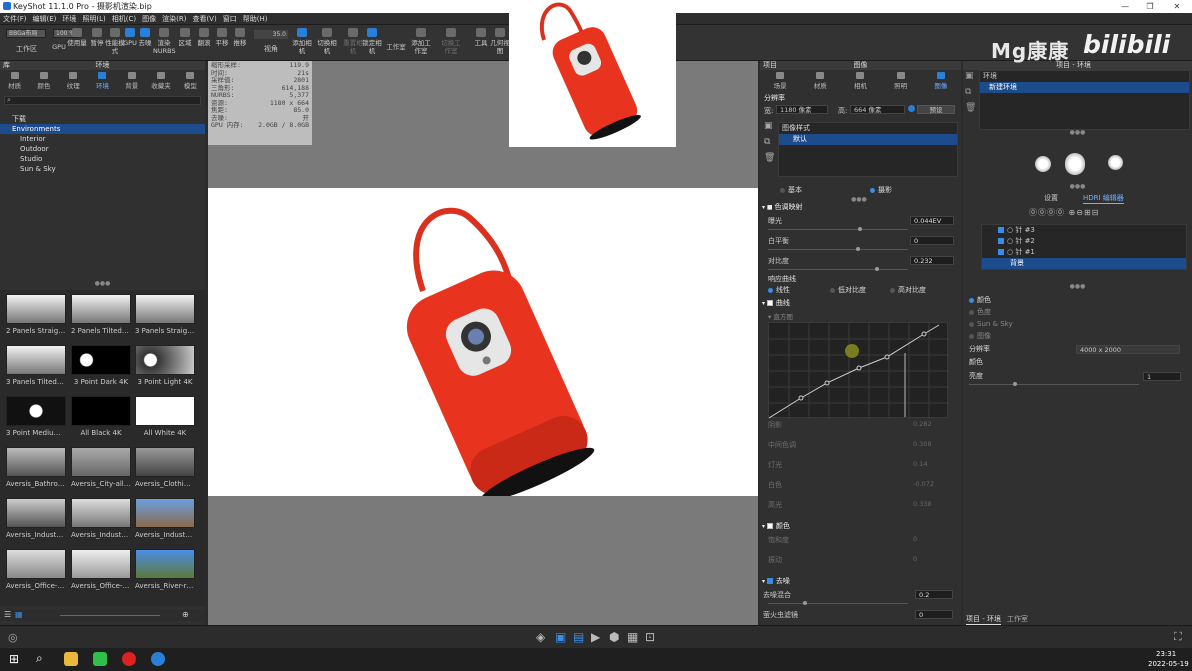 The width and height of the screenshot is (1192, 671). Describe the element at coordinates (860, 81) in the screenshot. I see `tab-camera: 相机` at that location.